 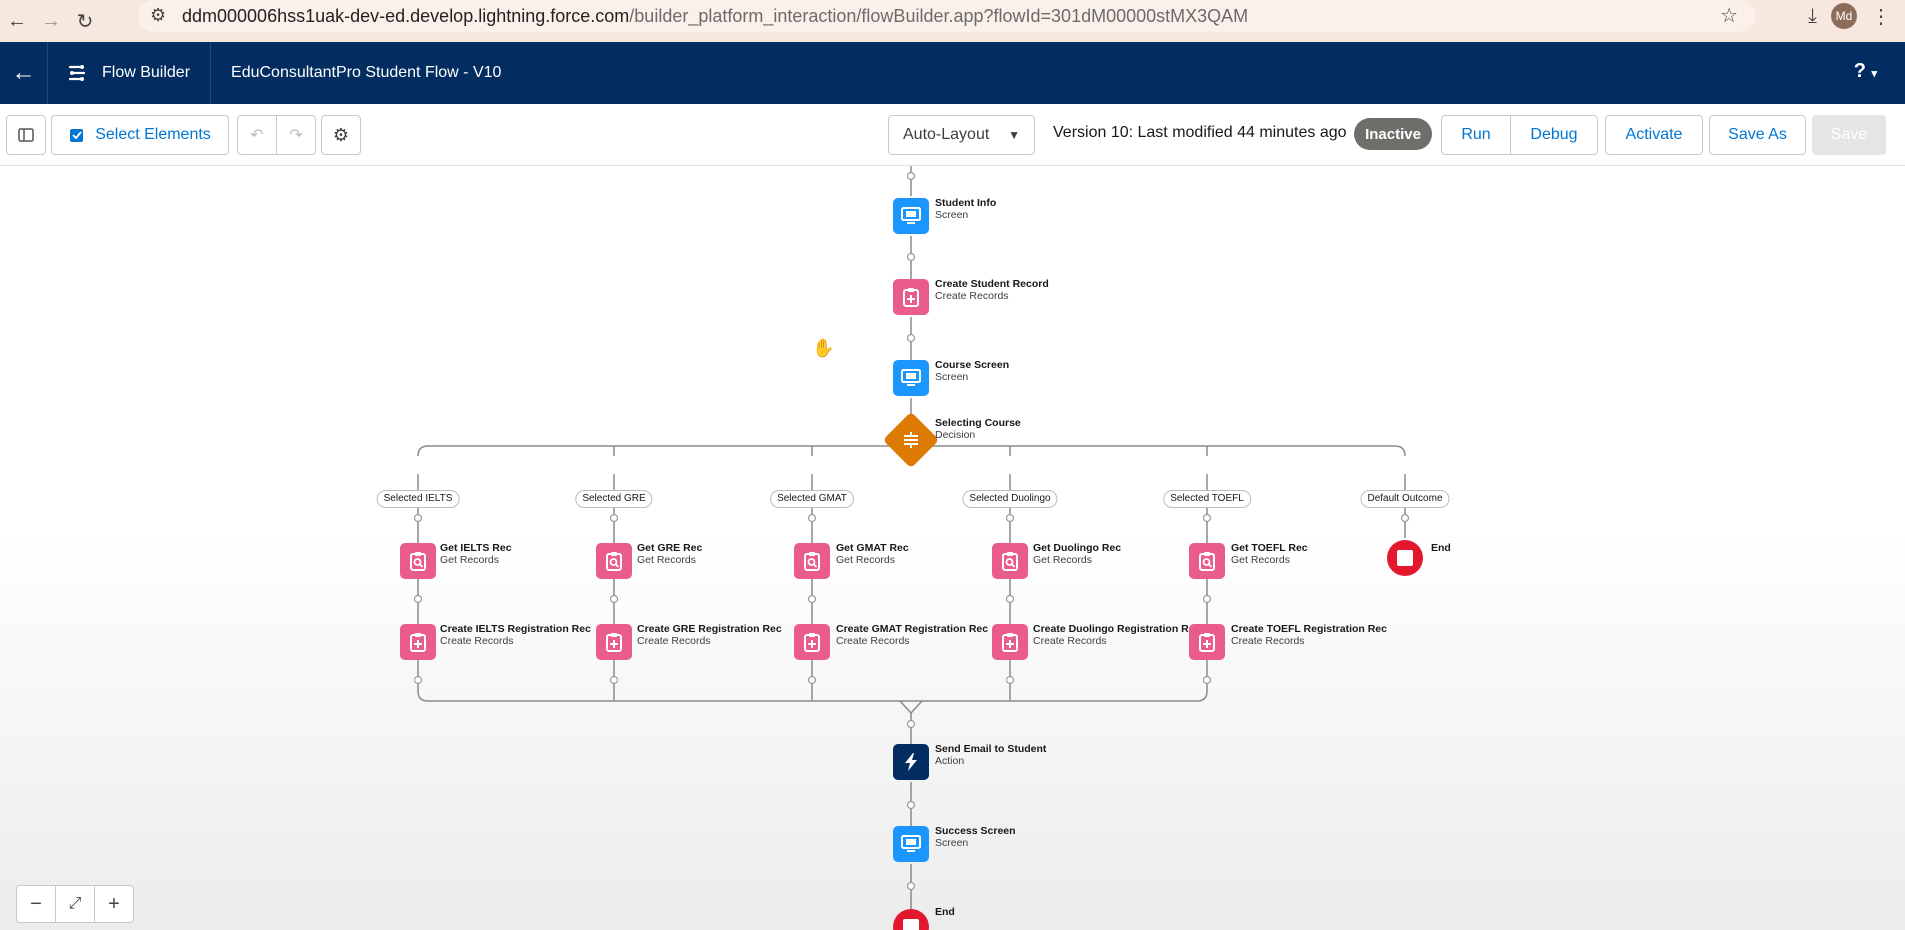 I want to click on course-screen-node, so click(x=911, y=378).